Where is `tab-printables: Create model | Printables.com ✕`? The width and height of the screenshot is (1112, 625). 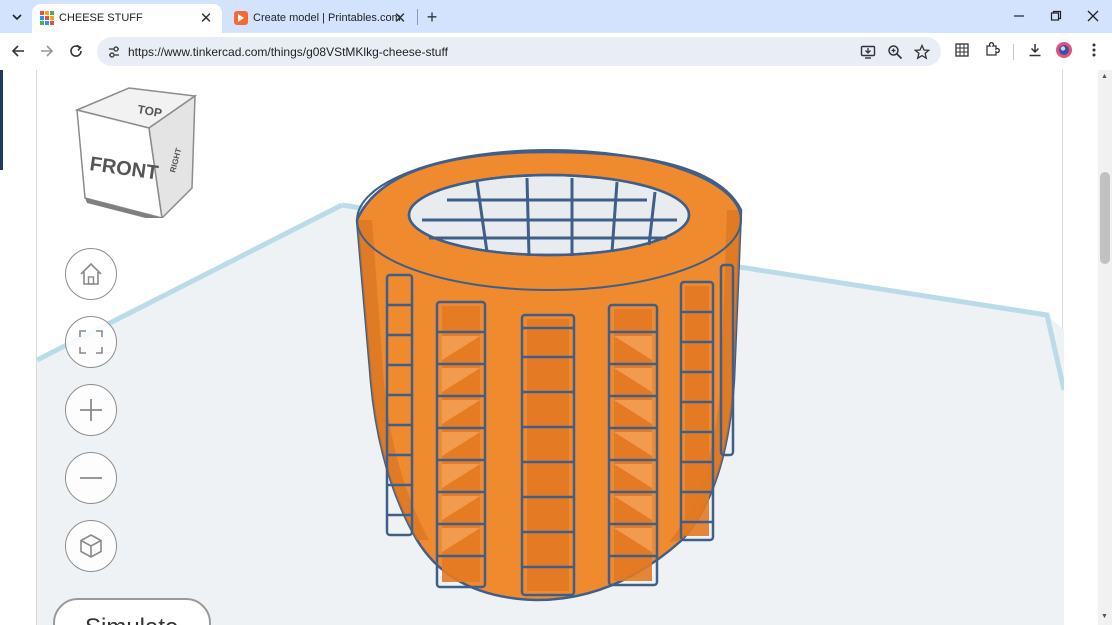
tab-printables: Create model | Printables.com ✕ is located at coordinates (321, 18).